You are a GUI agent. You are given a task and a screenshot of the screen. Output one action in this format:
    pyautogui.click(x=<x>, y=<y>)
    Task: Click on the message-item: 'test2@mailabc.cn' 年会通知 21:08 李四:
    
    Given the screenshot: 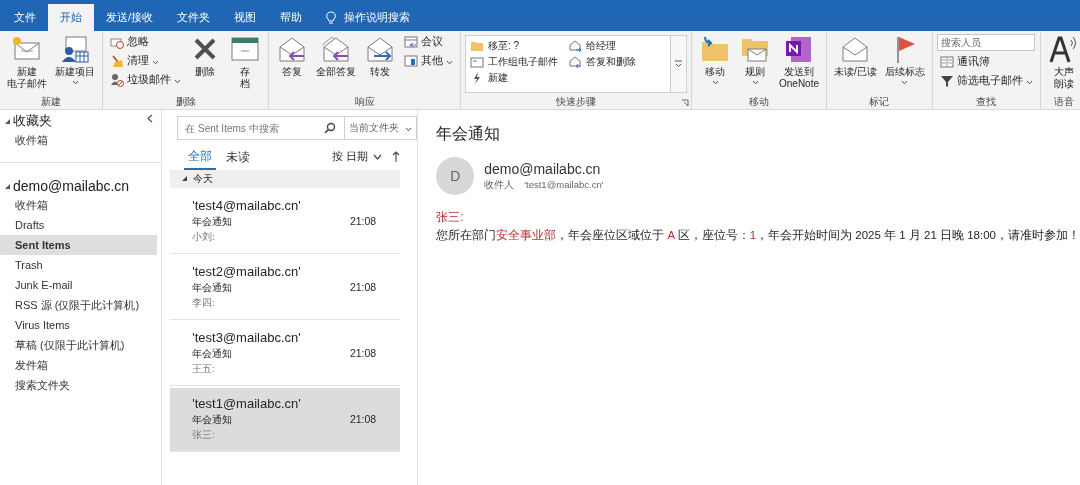 What is the action you would take?
    pyautogui.click(x=285, y=288)
    